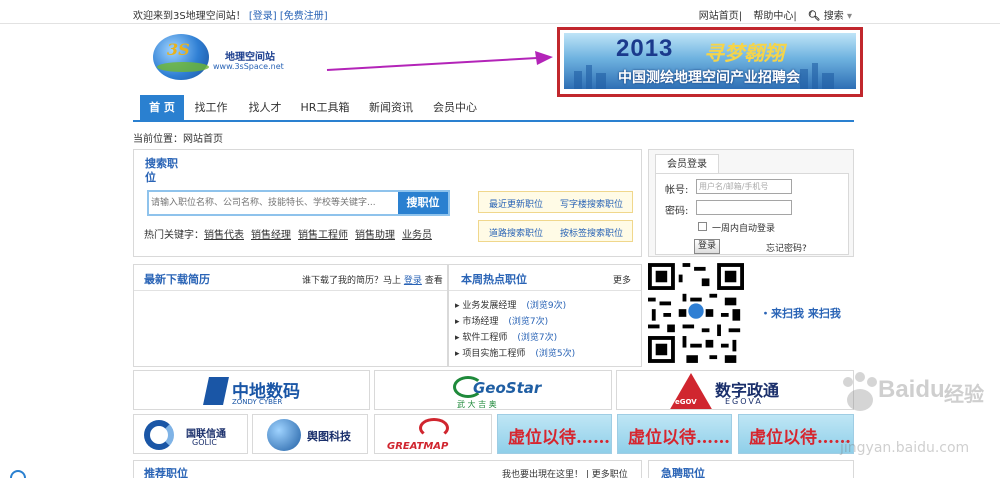  I want to click on hot-jobs-header: 本周热点职位 更多, so click(545, 278).